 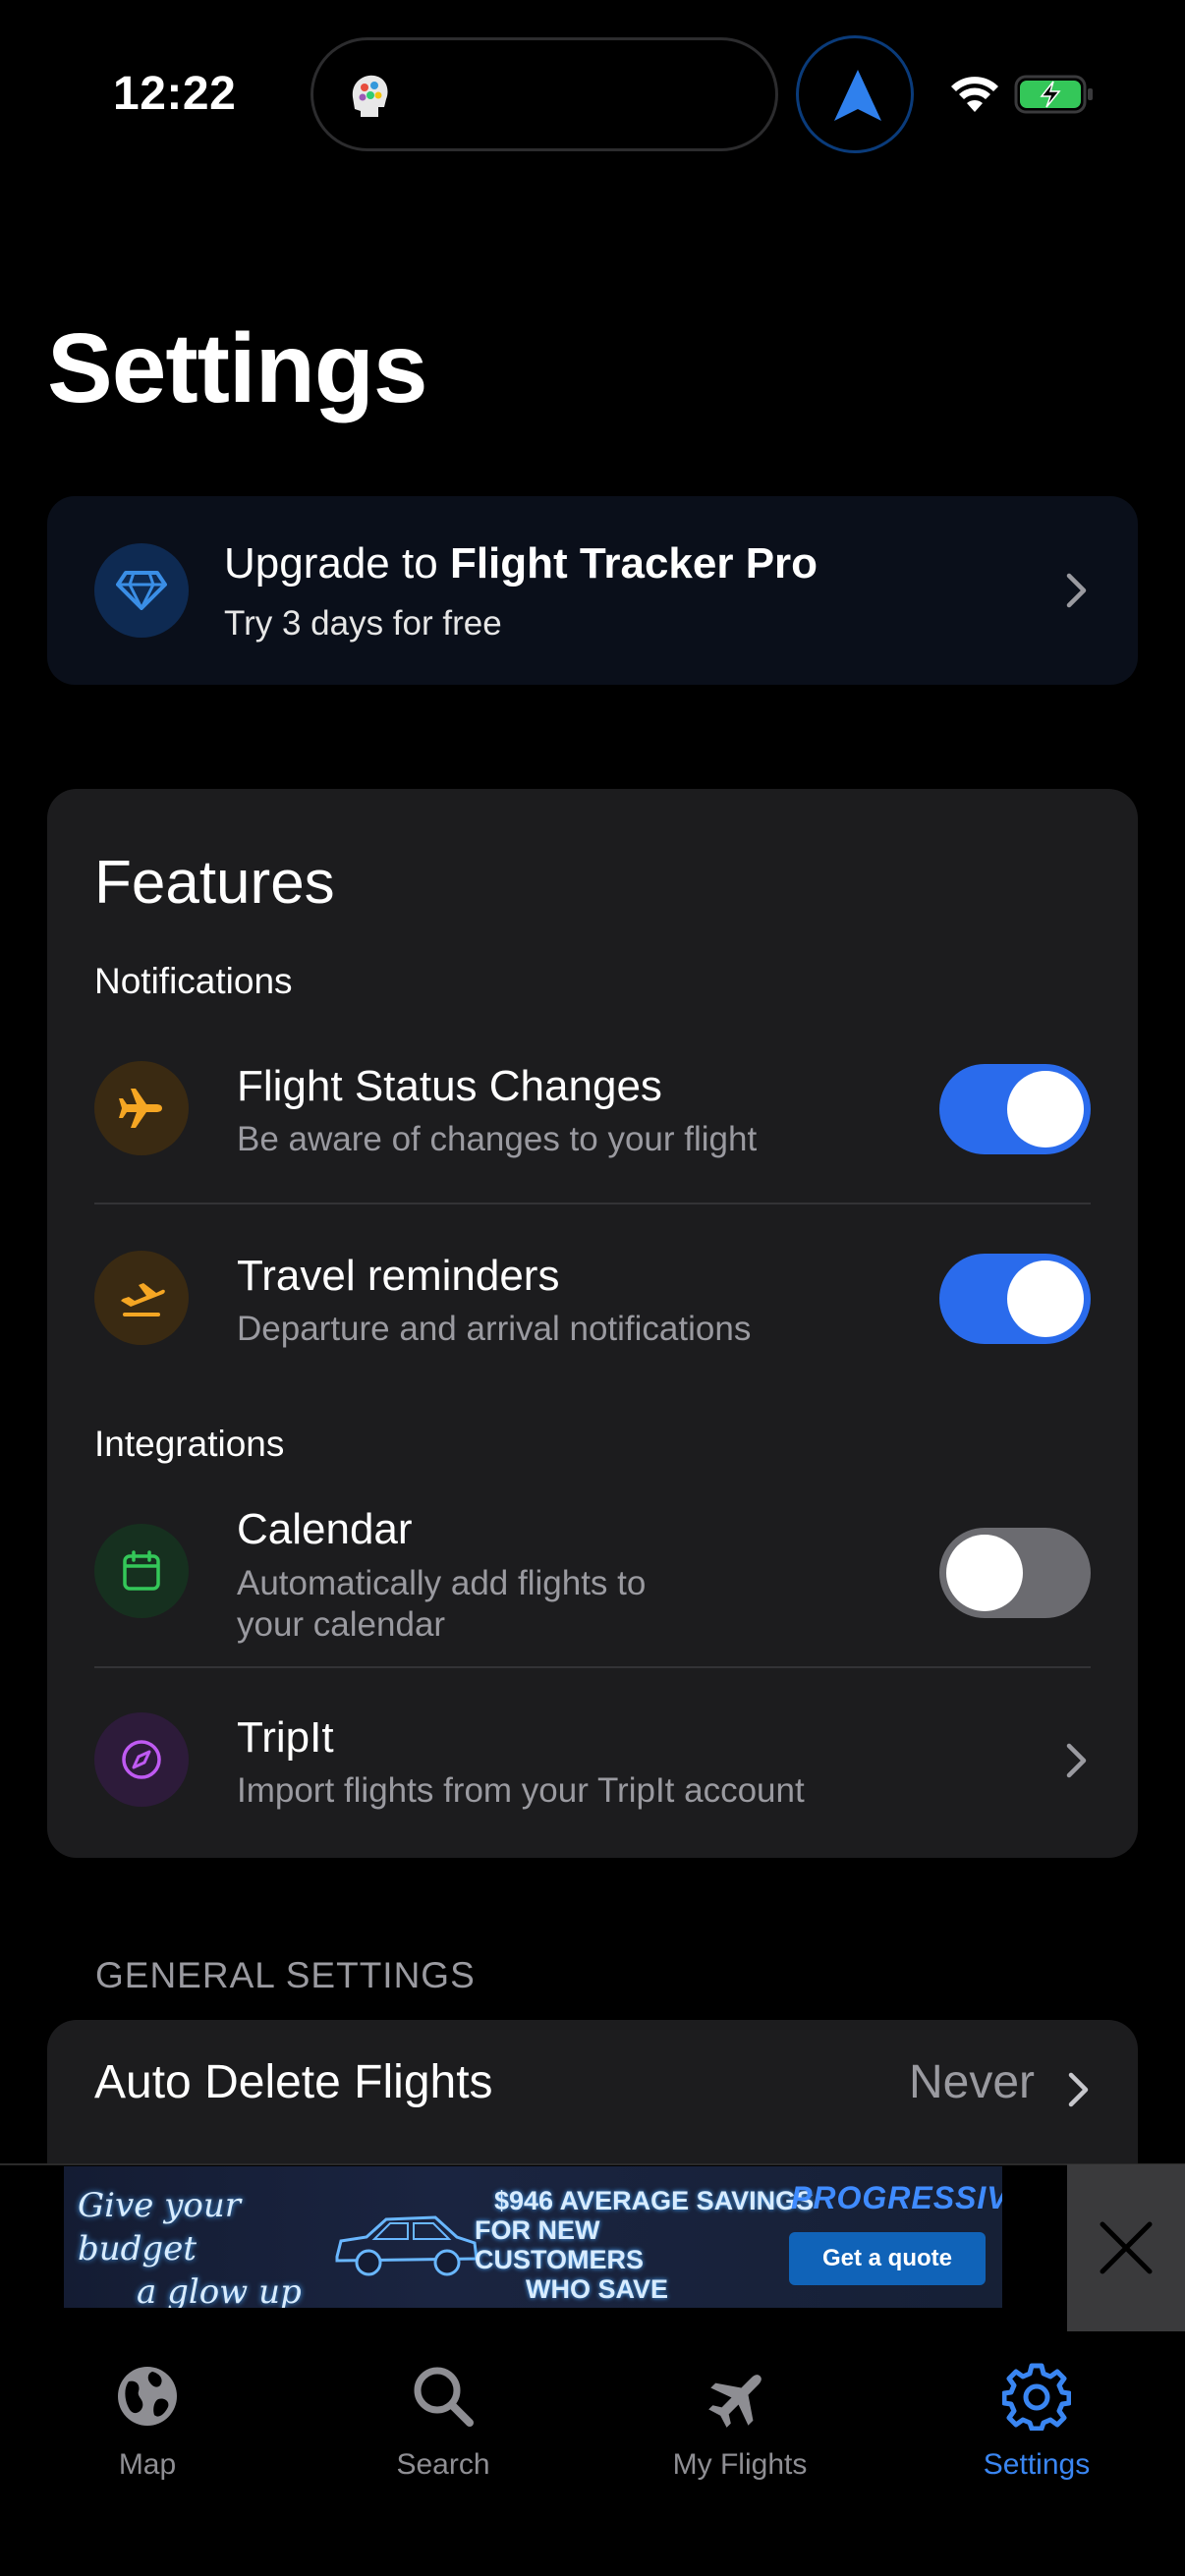 I want to click on navigation-arrow-icon, so click(x=858, y=95).